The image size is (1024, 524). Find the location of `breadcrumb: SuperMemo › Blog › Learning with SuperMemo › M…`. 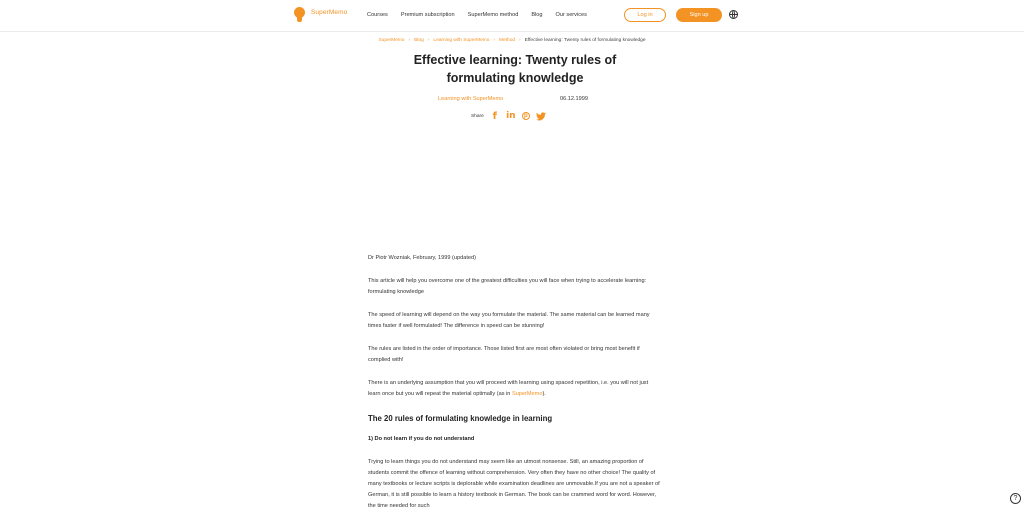

breadcrumb: SuperMemo › Blog › Learning with SuperMemo › M… is located at coordinates (512, 40).